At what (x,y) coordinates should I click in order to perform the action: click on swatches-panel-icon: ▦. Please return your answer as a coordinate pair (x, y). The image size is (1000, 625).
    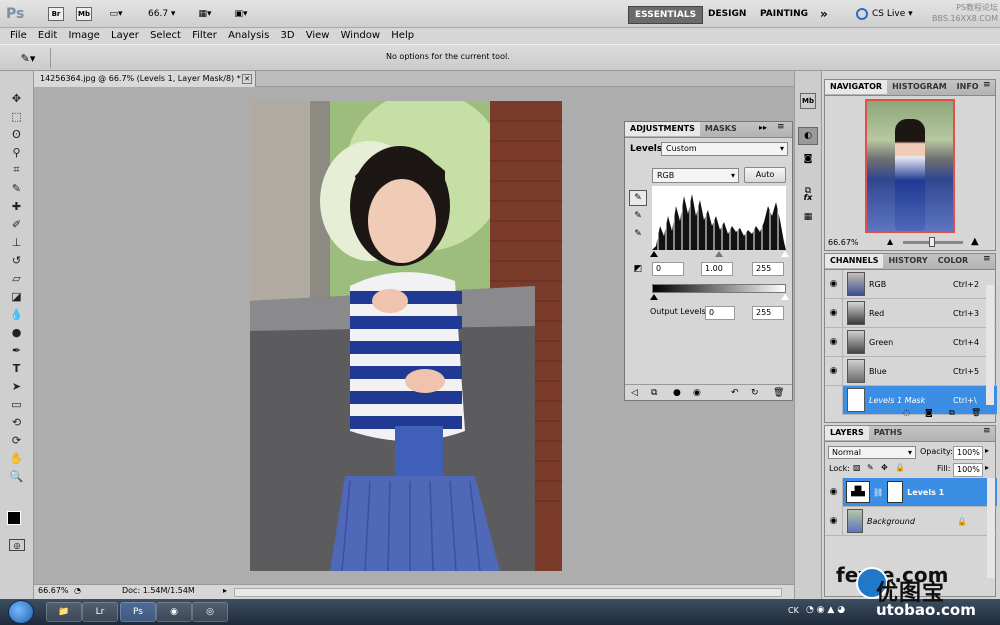
    Looking at the image, I should click on (808, 217).